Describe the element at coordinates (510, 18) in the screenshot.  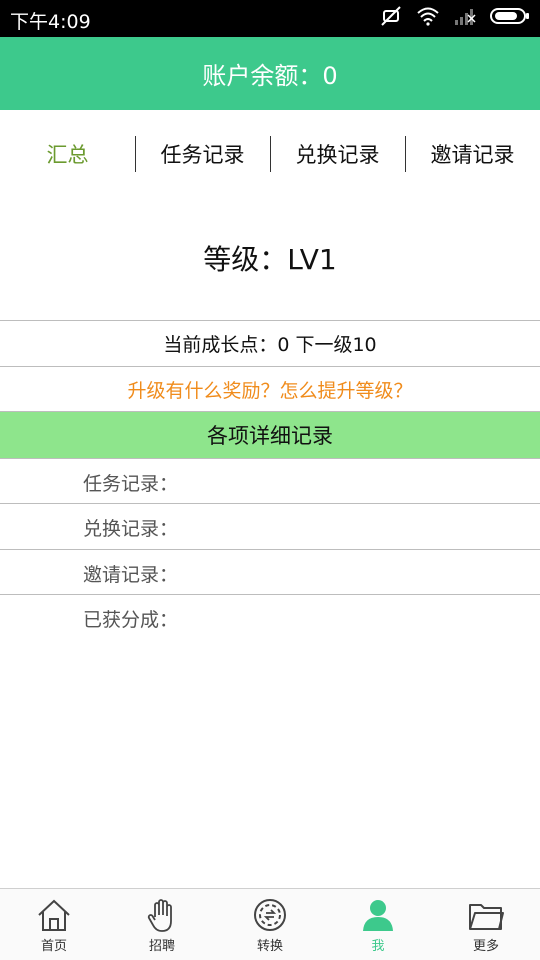
I see `battery-icon` at that location.